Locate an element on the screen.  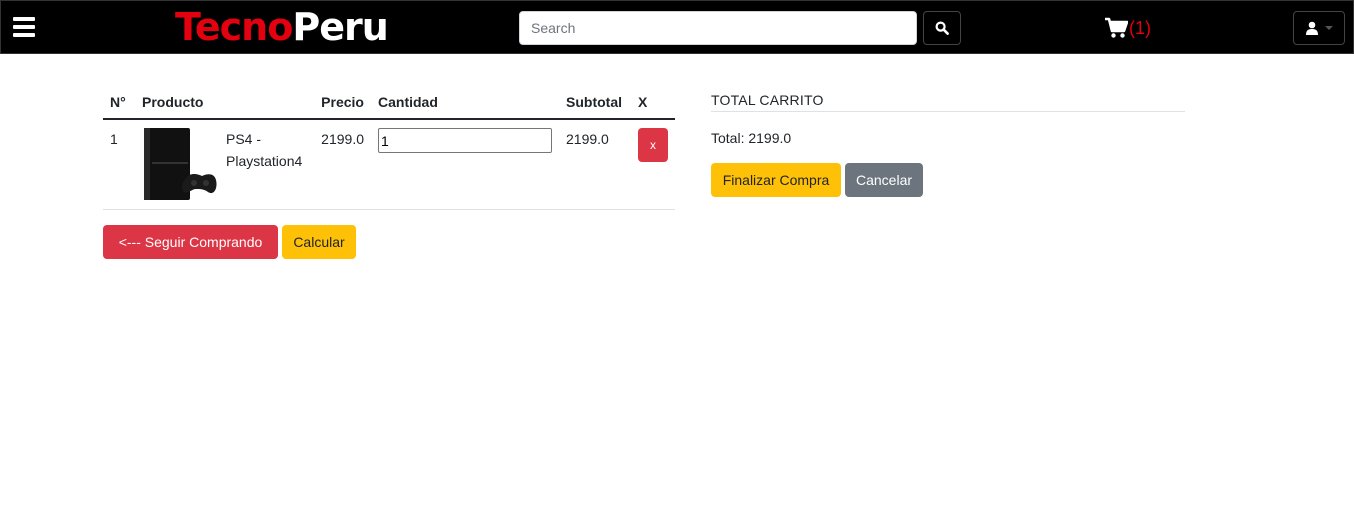
remove-cell: x is located at coordinates (653, 164).